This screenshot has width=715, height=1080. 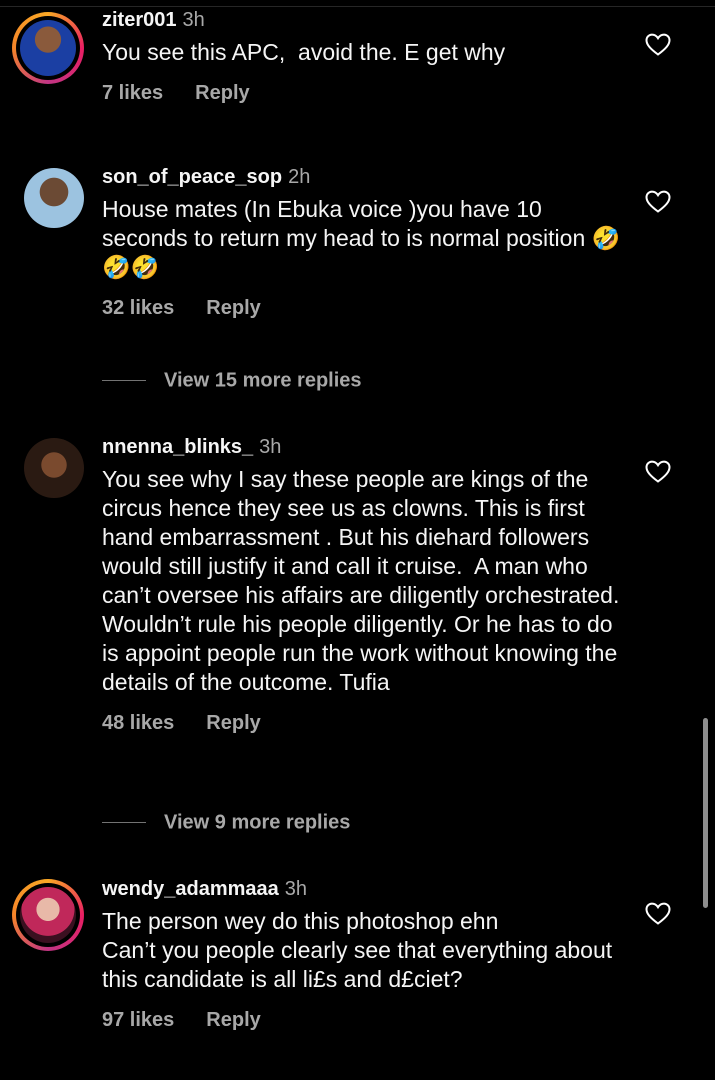 What do you see at coordinates (263, 381) in the screenshot?
I see `view-more-replies-label: View 15 more replies` at bounding box center [263, 381].